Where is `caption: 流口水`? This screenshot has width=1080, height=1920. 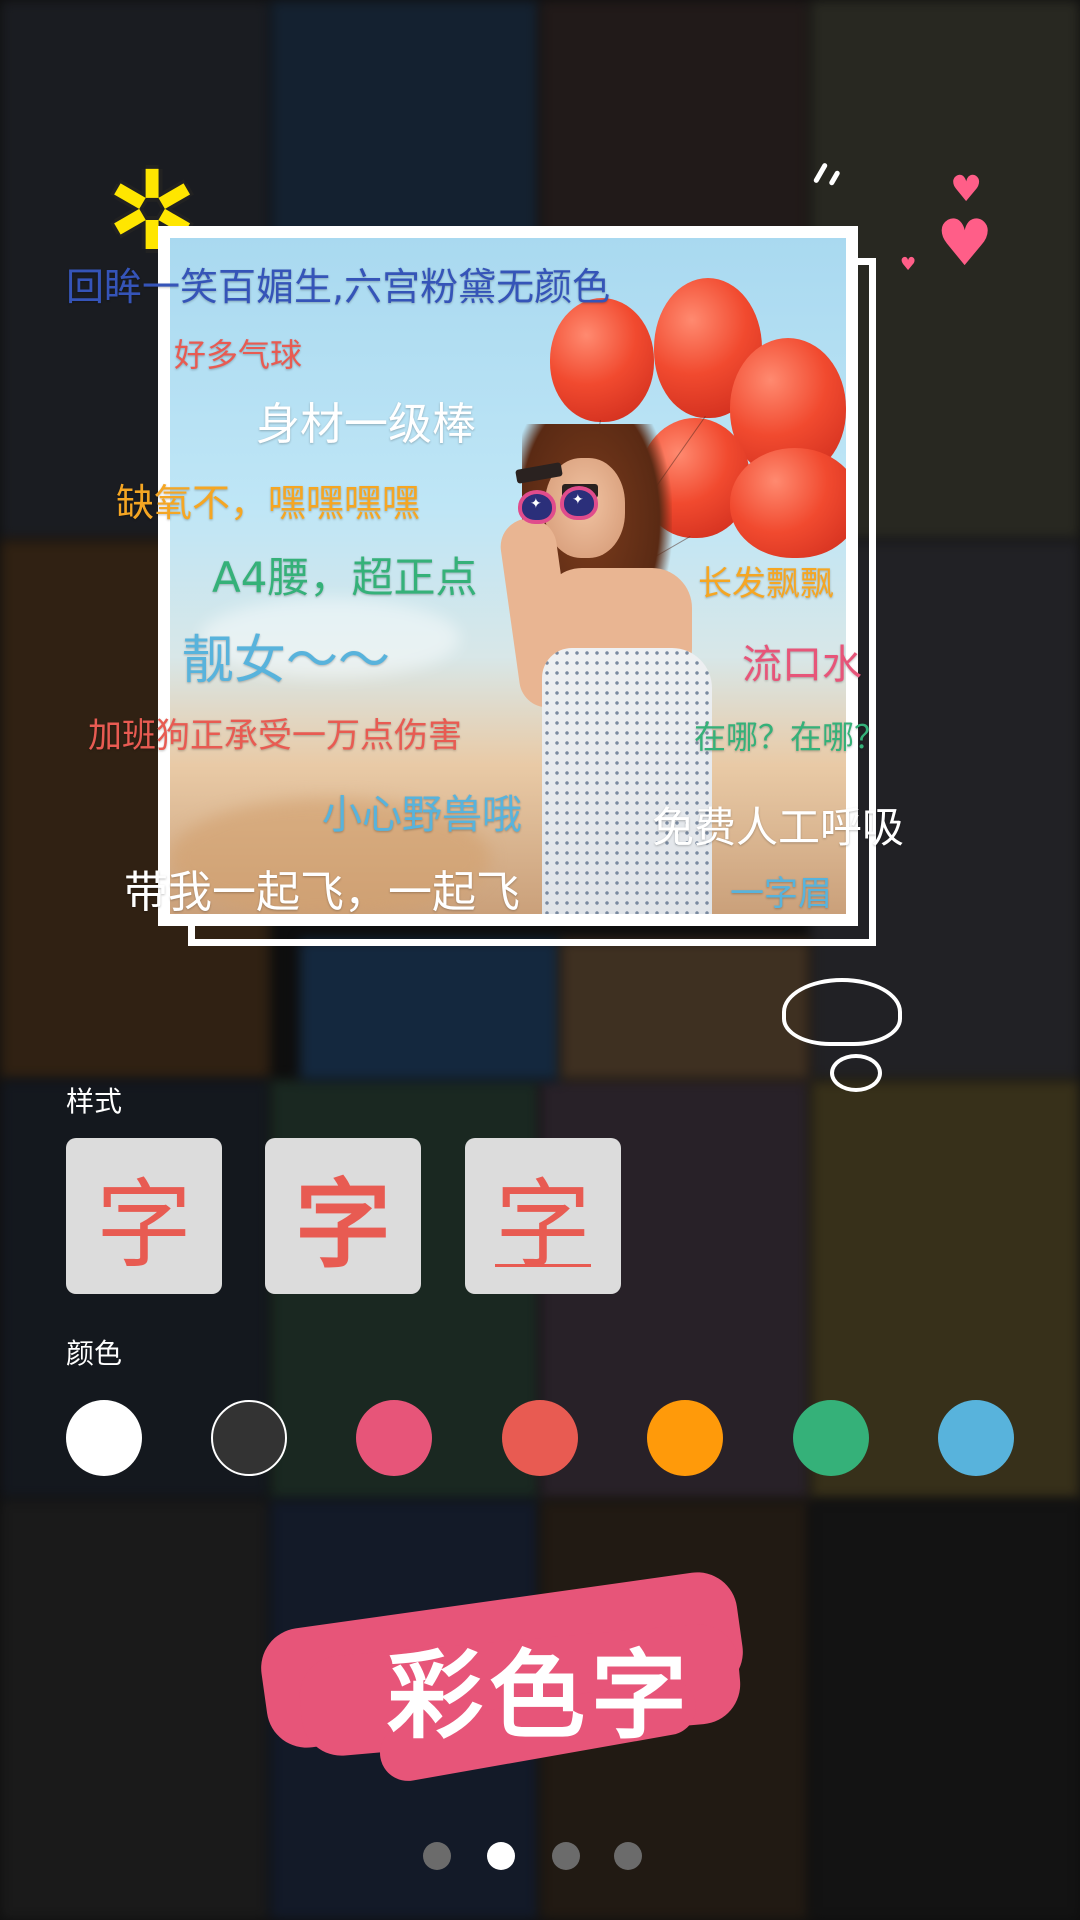 caption: 流口水 is located at coordinates (802, 661).